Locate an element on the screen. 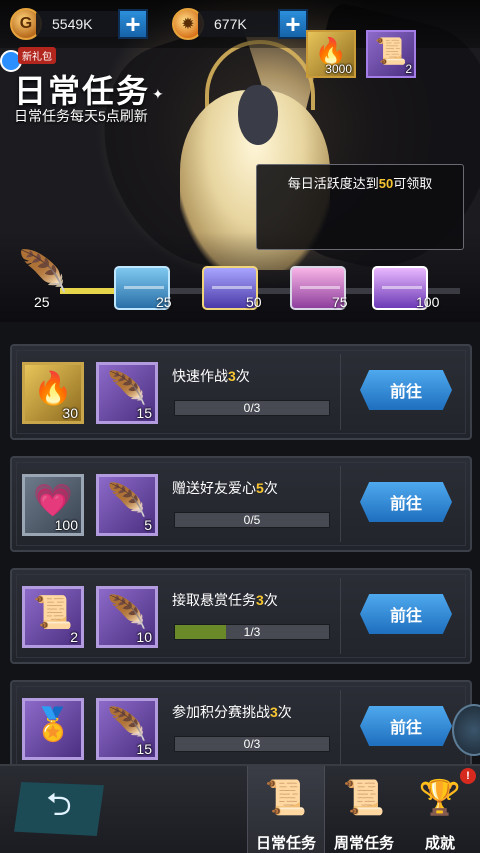 This screenshot has width=480, height=853. task-progress-bar: 1/3 is located at coordinates (252, 632).